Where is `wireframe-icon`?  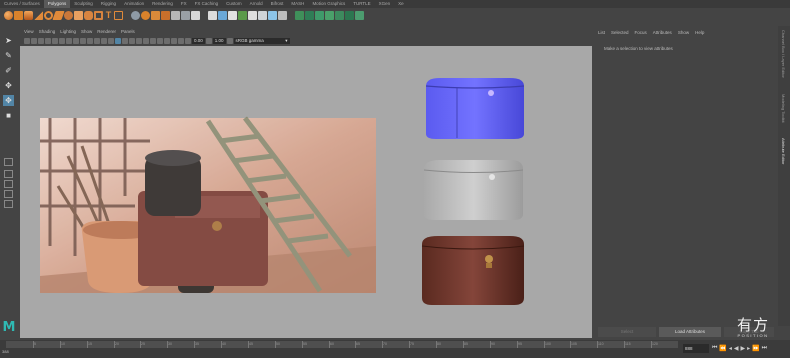 wireframe-icon is located at coordinates (97, 40).